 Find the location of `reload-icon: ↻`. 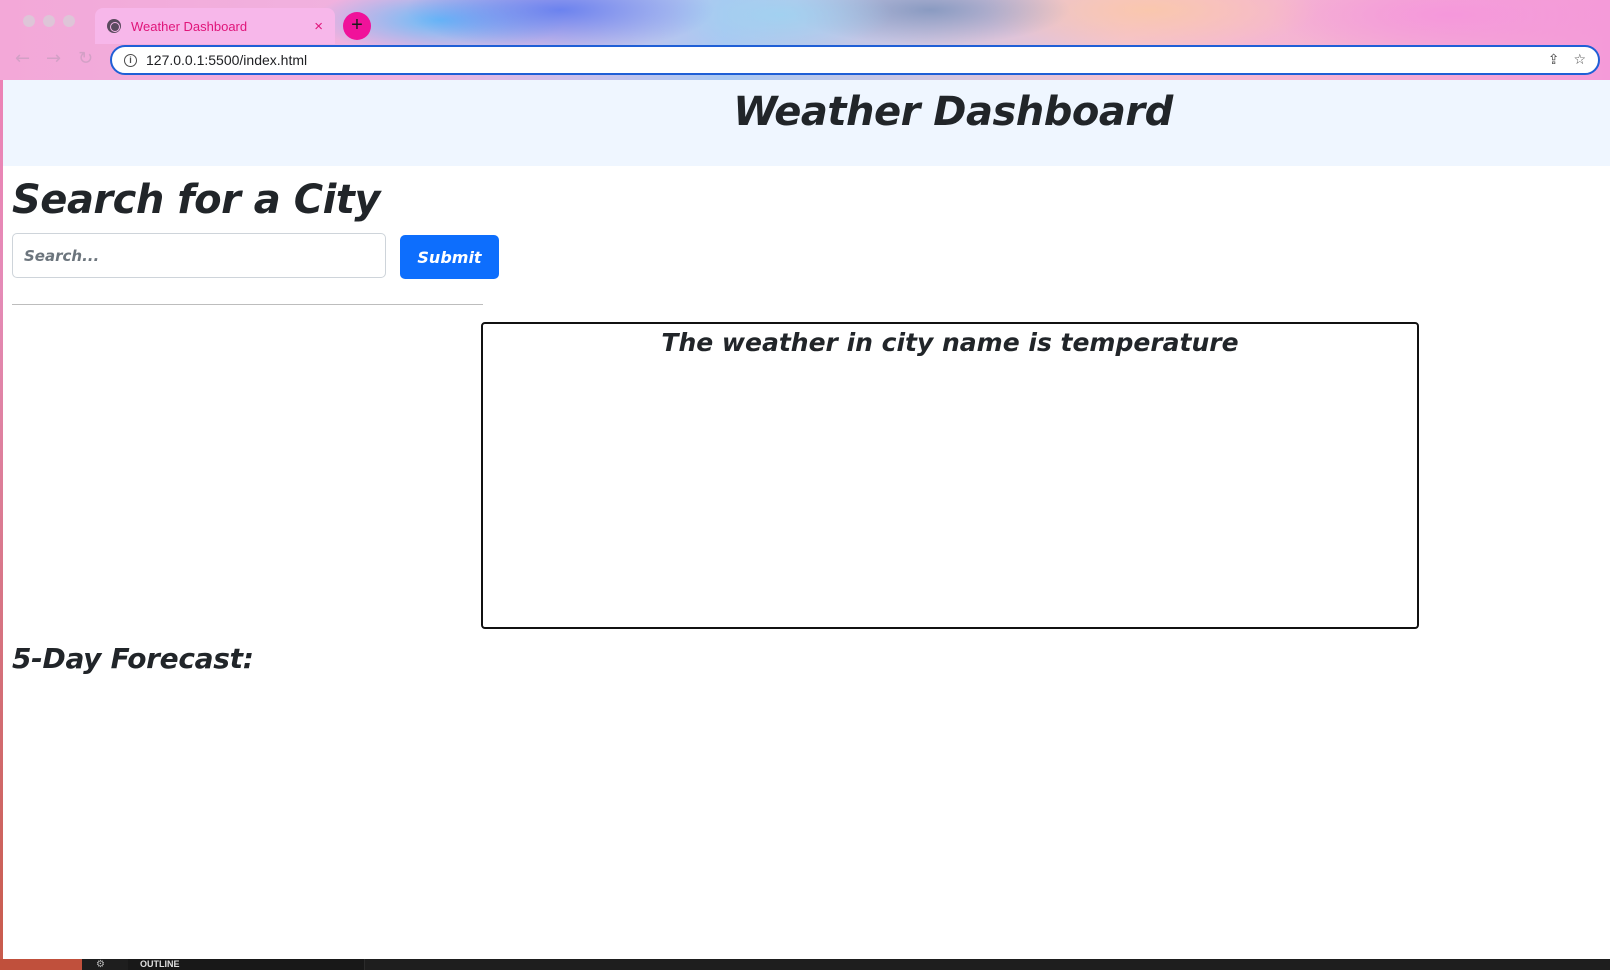

reload-icon: ↻ is located at coordinates (85, 59).